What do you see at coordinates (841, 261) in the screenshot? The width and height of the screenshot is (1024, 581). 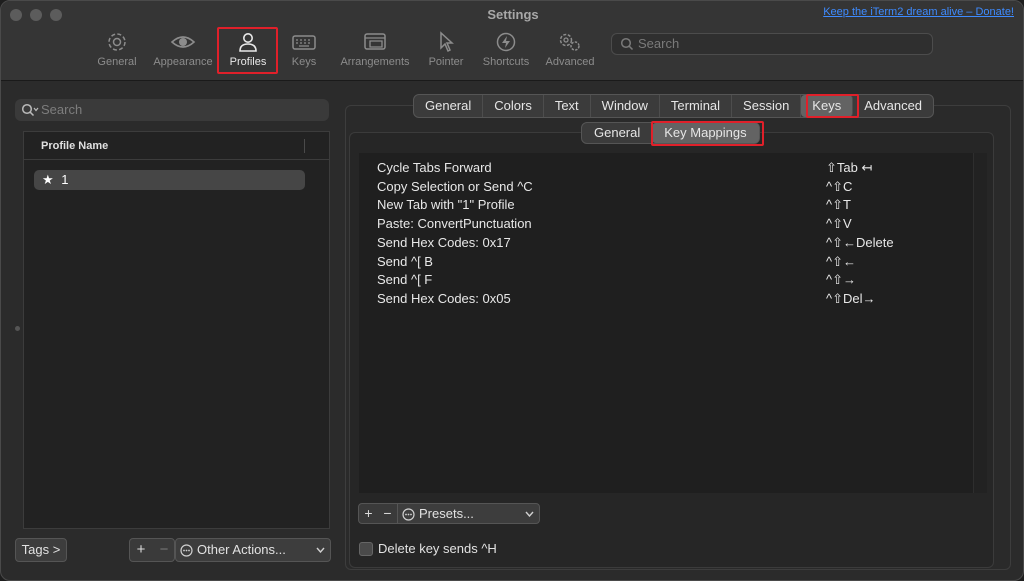 I see `mapping-key: ^⇧←` at bounding box center [841, 261].